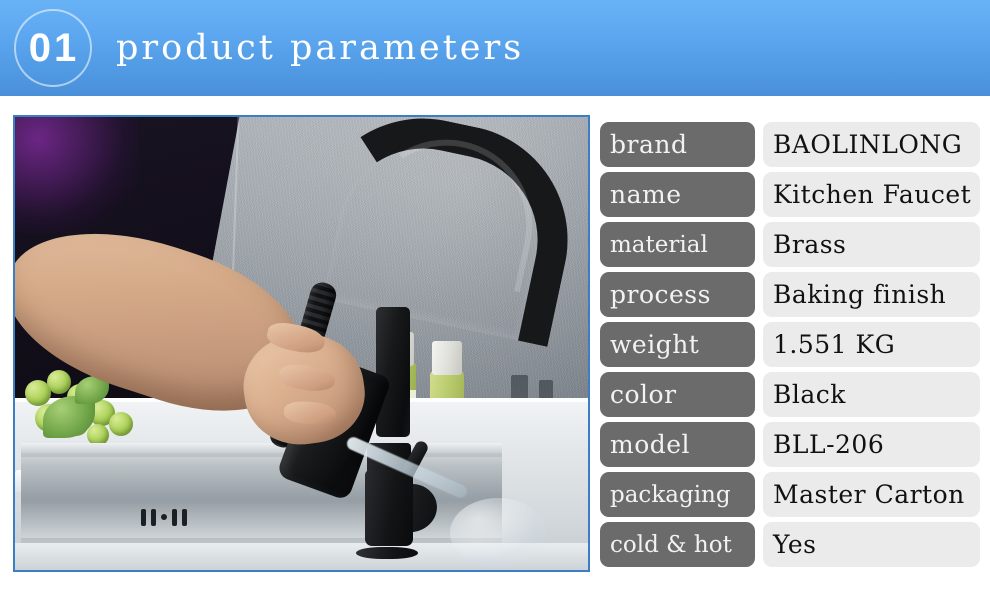 The height and width of the screenshot is (605, 990). Describe the element at coordinates (871, 544) in the screenshot. I see `spec-value-cold-and-hot: Yes` at that location.